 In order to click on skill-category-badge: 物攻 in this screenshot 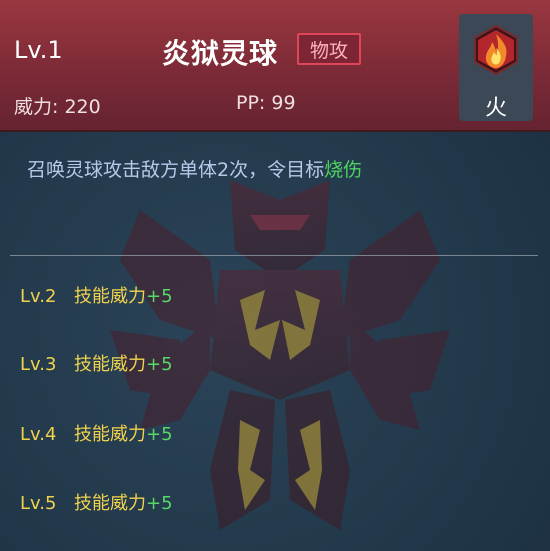, I will do `click(329, 49)`.